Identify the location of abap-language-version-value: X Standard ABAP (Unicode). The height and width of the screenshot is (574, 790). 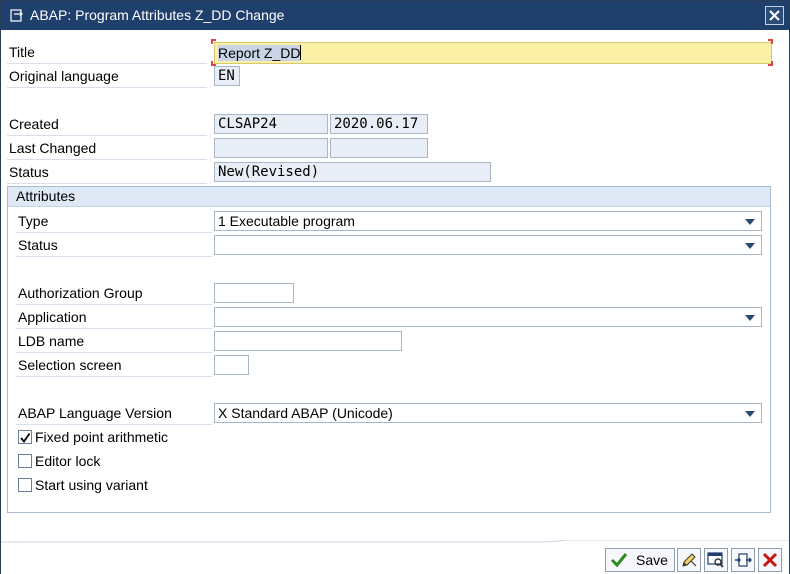
(305, 413).